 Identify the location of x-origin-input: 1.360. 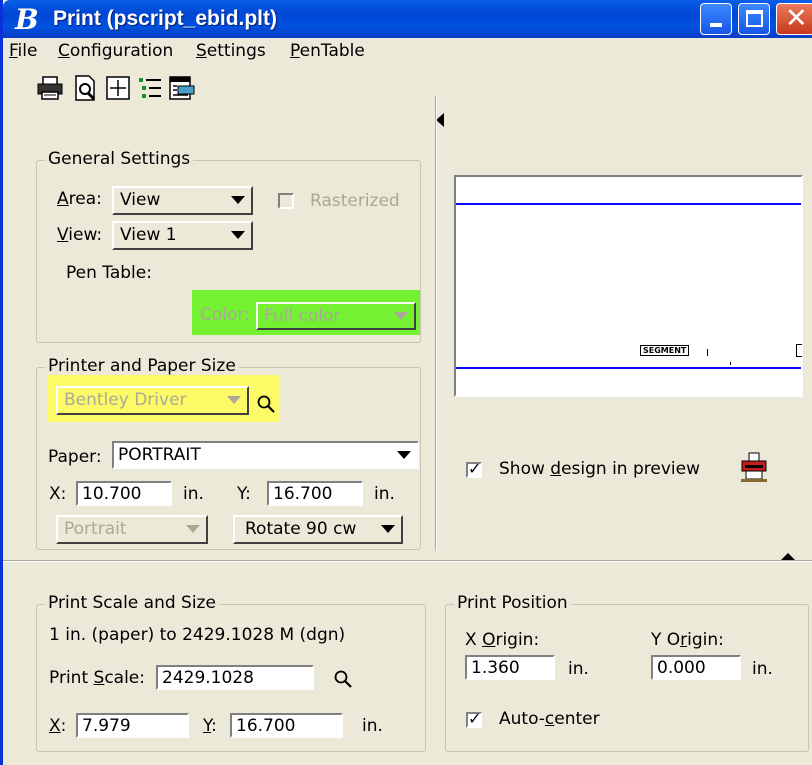
(510, 667).